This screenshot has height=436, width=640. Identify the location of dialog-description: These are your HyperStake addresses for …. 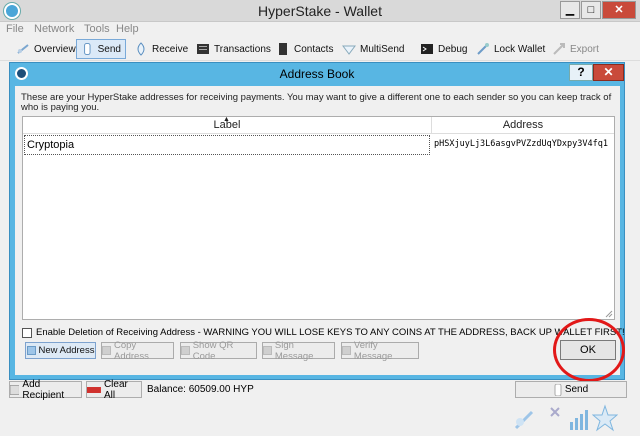
(316, 102).